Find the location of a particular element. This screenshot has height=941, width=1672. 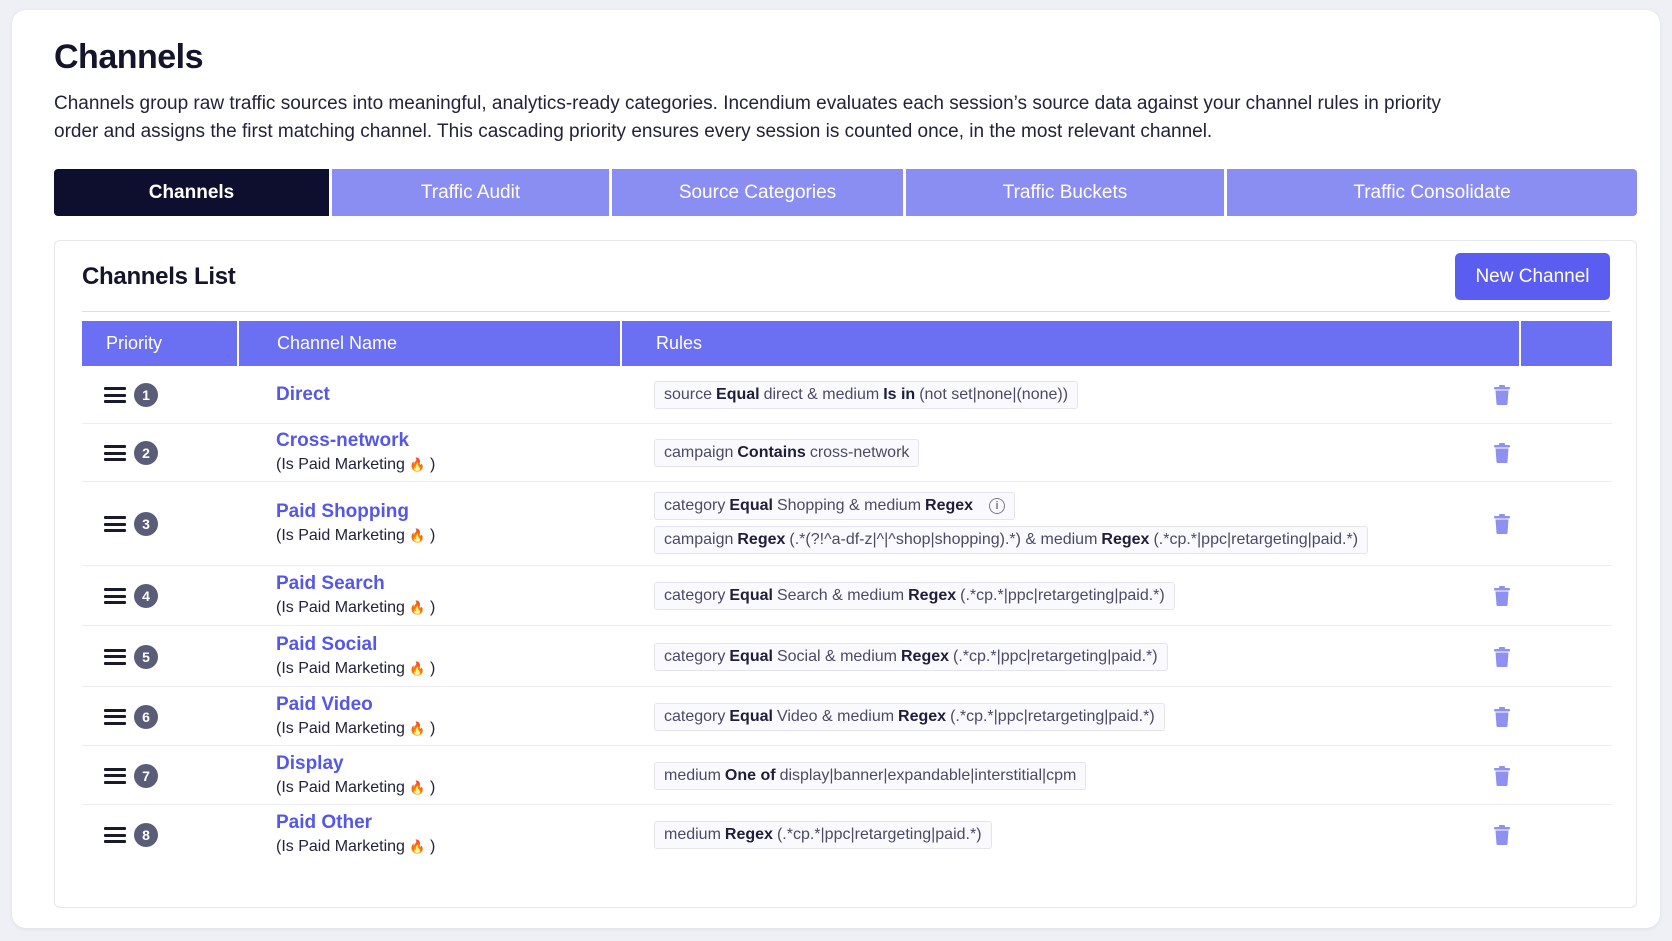

priority-badge: 8 is located at coordinates (146, 835).